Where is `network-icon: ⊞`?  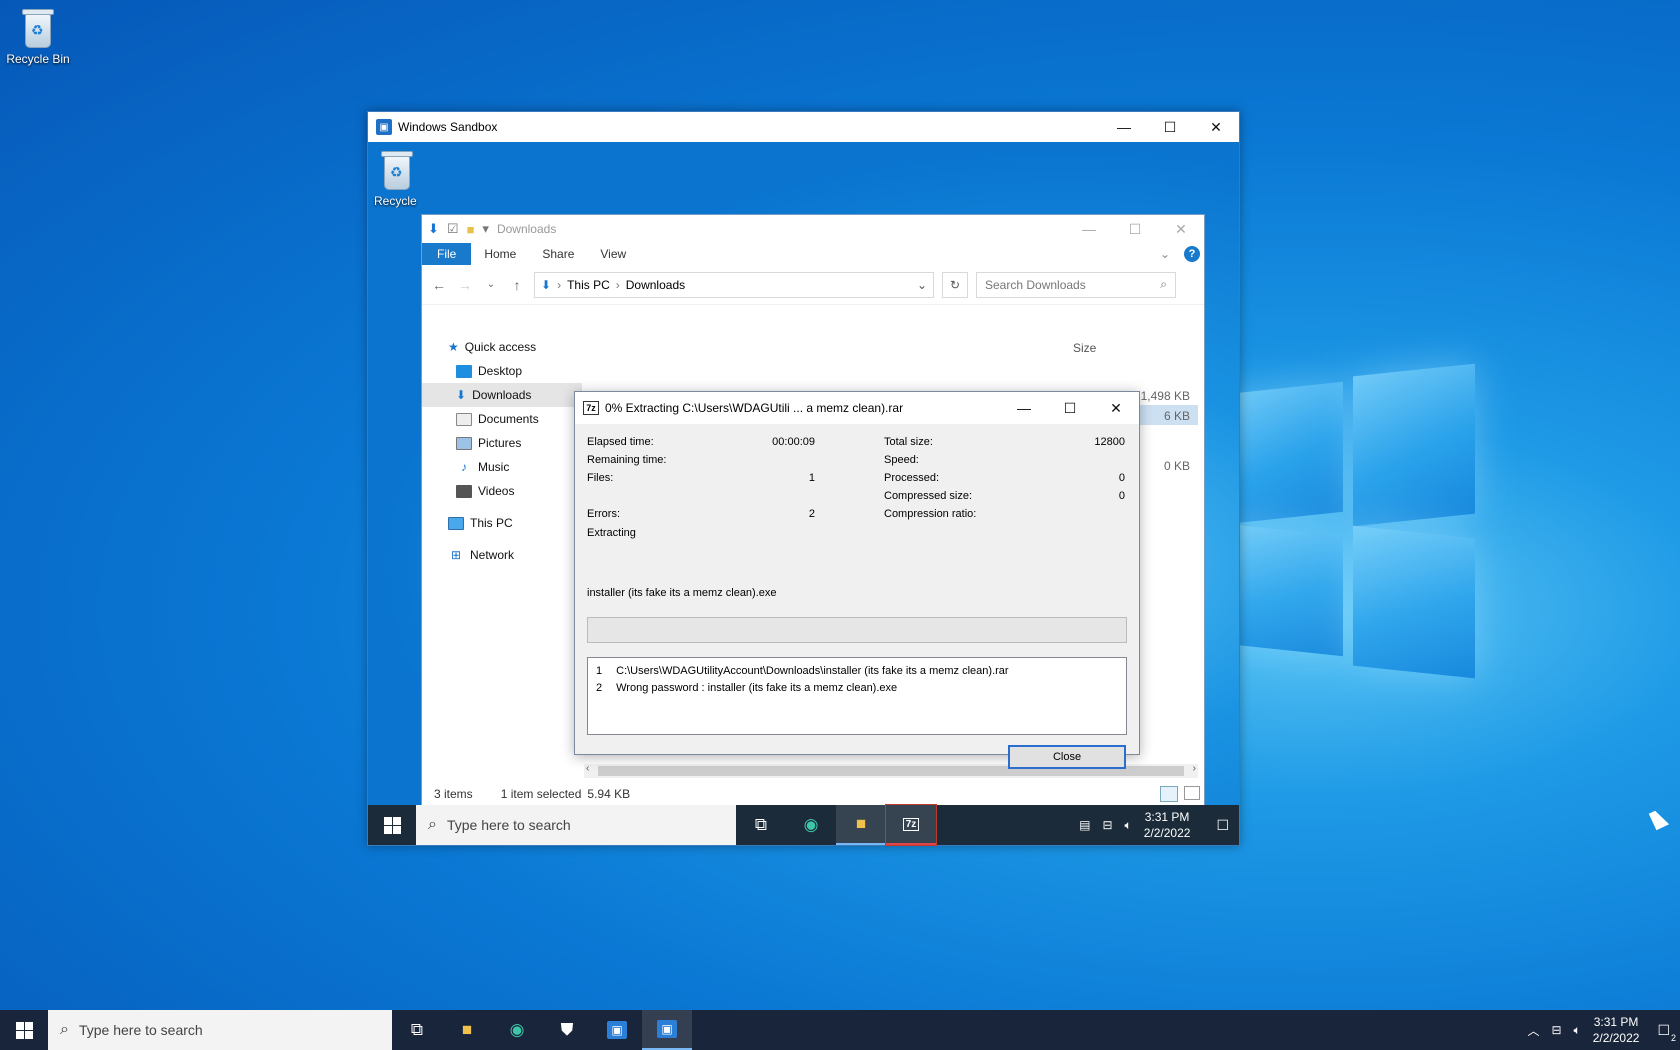
network-icon: ⊞ is located at coordinates (456, 555).